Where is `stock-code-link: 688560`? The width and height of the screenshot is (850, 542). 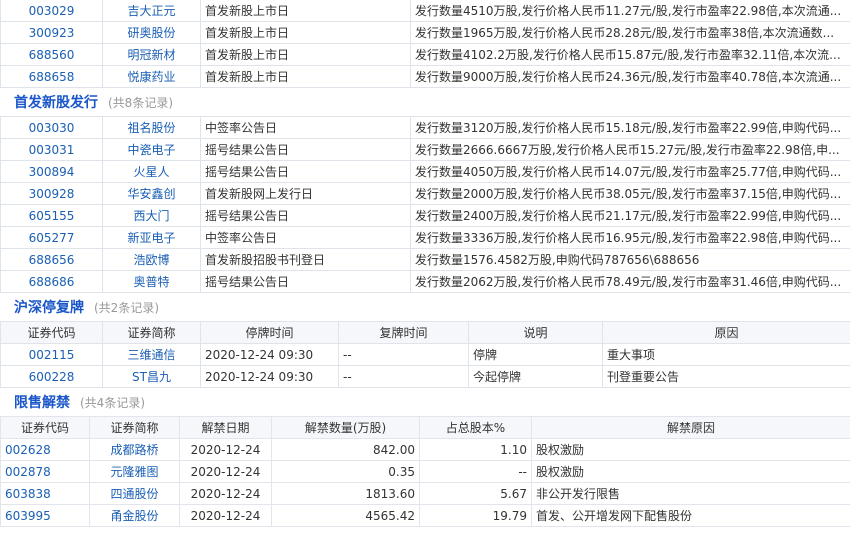
stock-code-link: 688560 is located at coordinates (52, 55).